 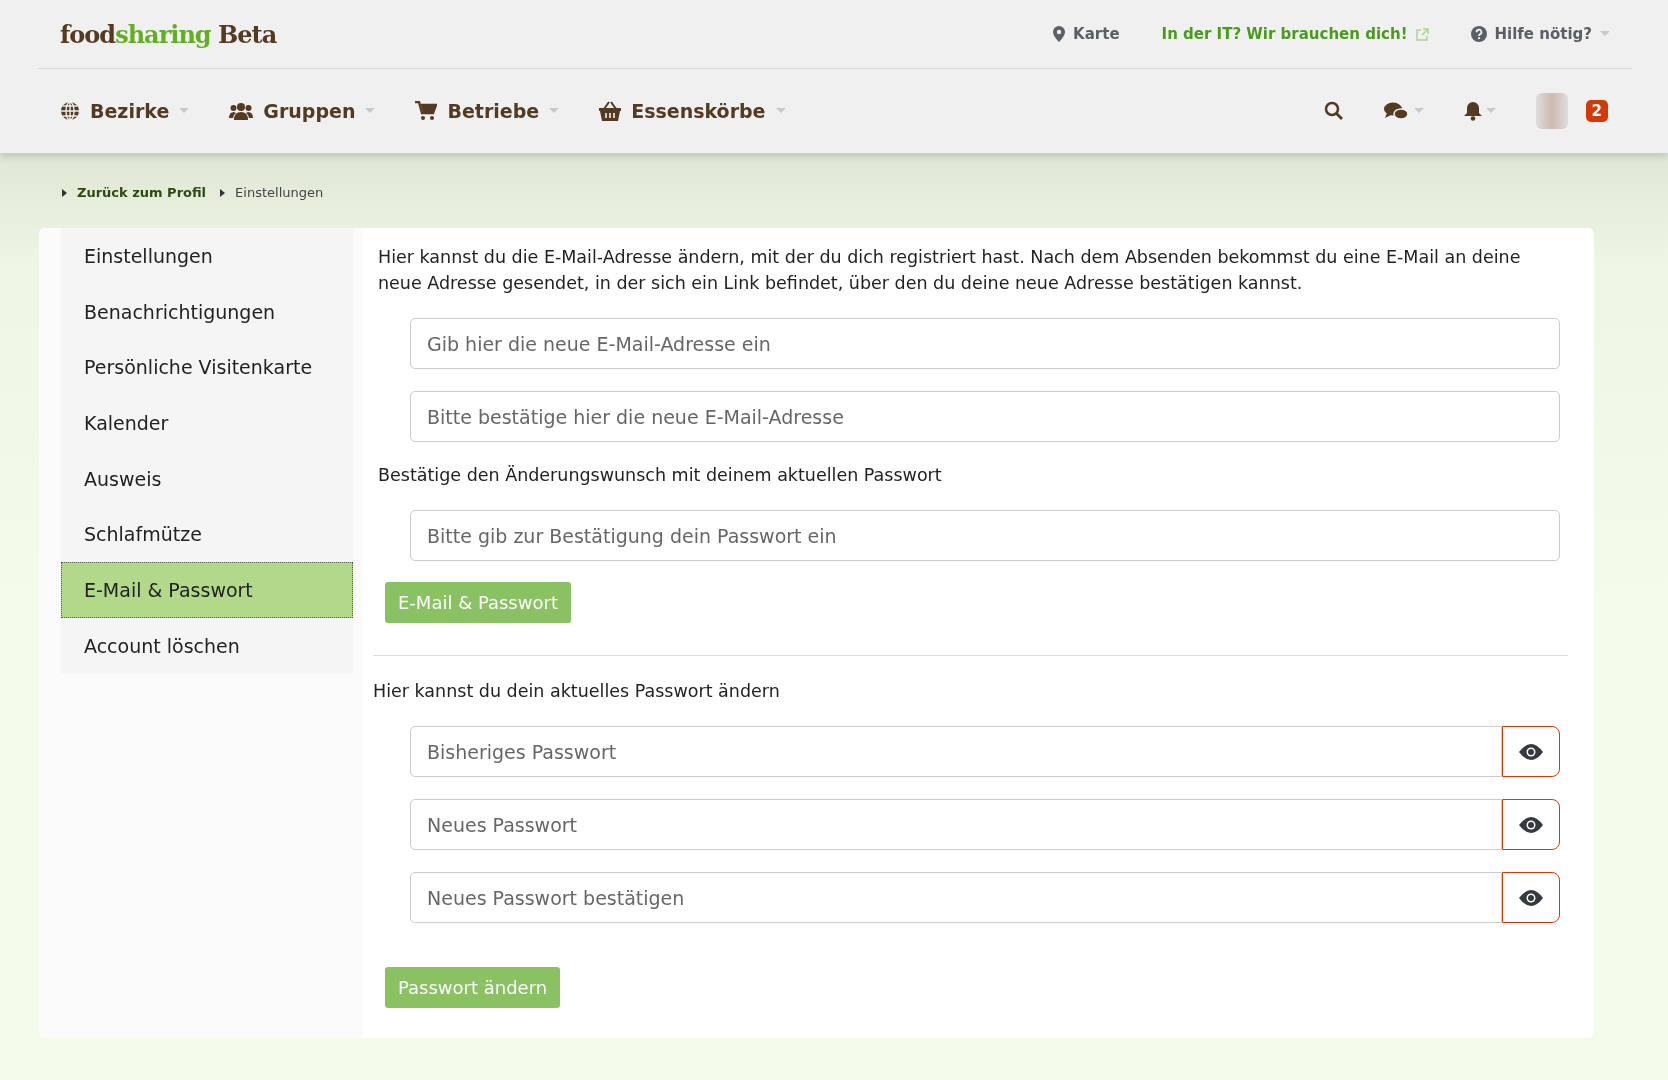 What do you see at coordinates (142, 192) in the screenshot?
I see `breadcrumb-link: Zurück zum Profil` at bounding box center [142, 192].